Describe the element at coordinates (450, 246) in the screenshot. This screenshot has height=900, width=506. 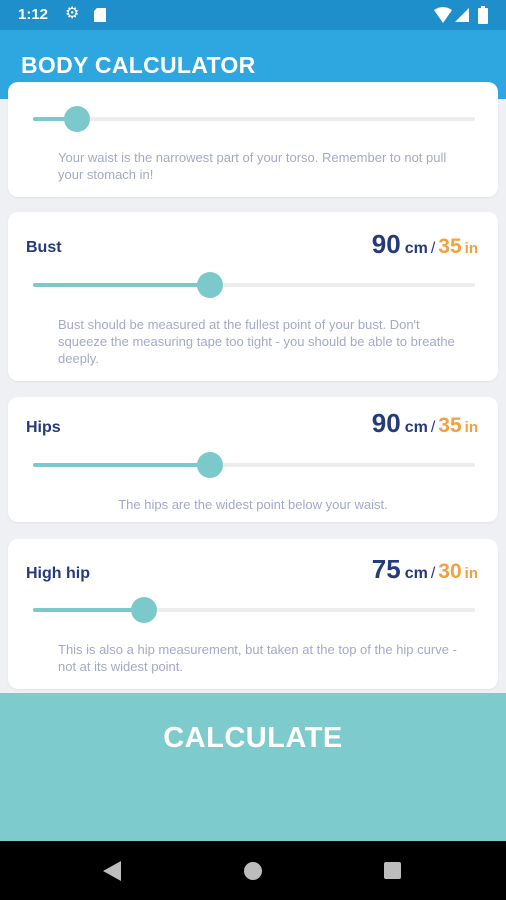
I see `bust-in-value: 35` at that location.